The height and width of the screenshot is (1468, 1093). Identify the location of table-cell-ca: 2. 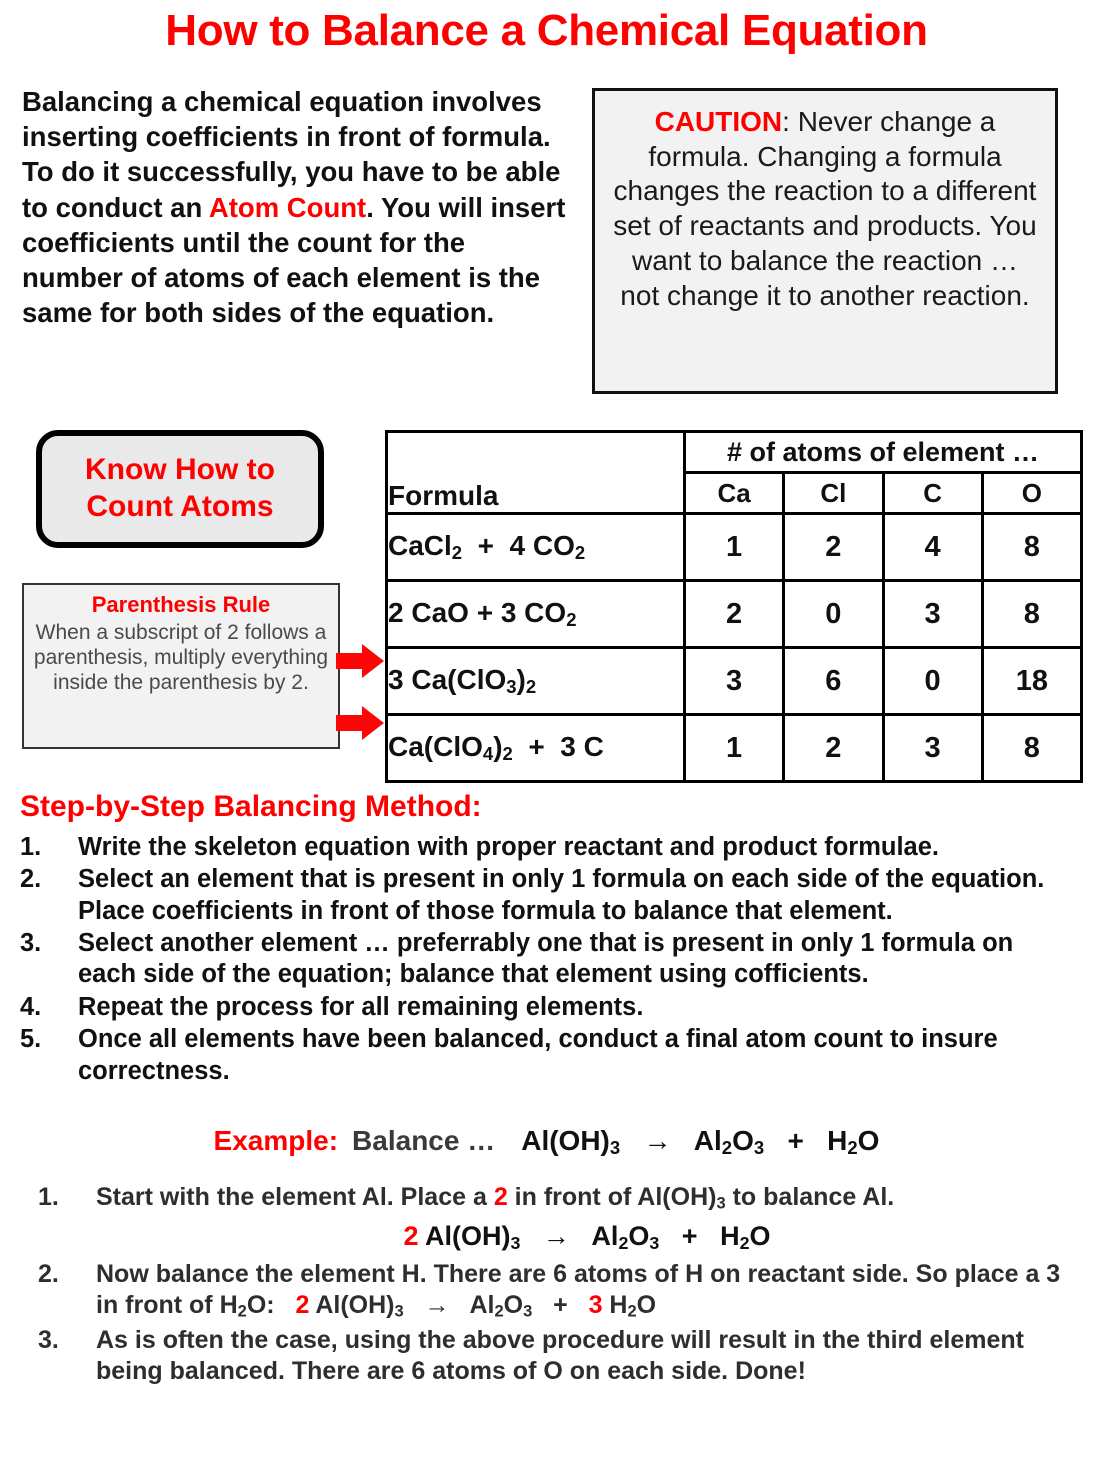
(734, 614).